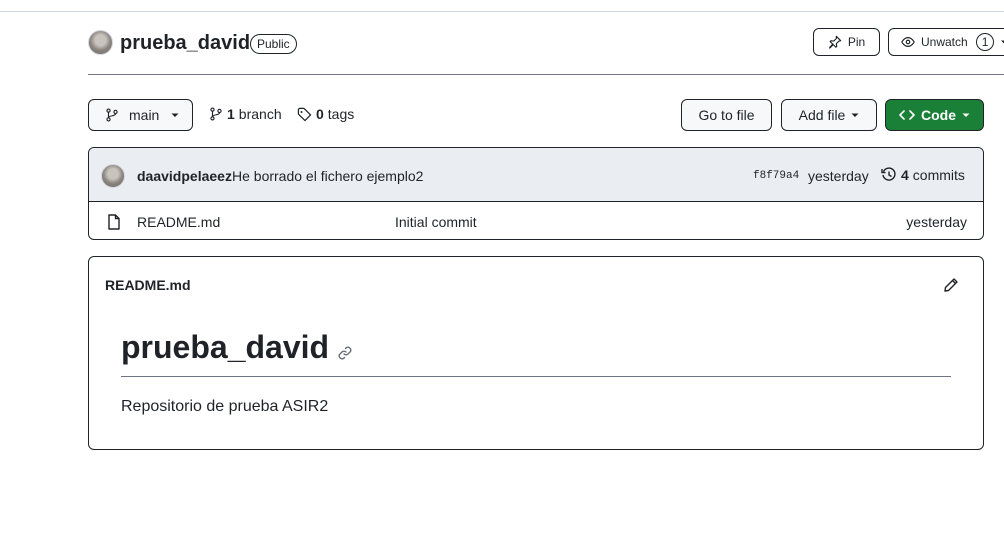 This screenshot has width=1004, height=539. I want to click on readme-body: Repositorio de prueba ASIR2, so click(225, 406).